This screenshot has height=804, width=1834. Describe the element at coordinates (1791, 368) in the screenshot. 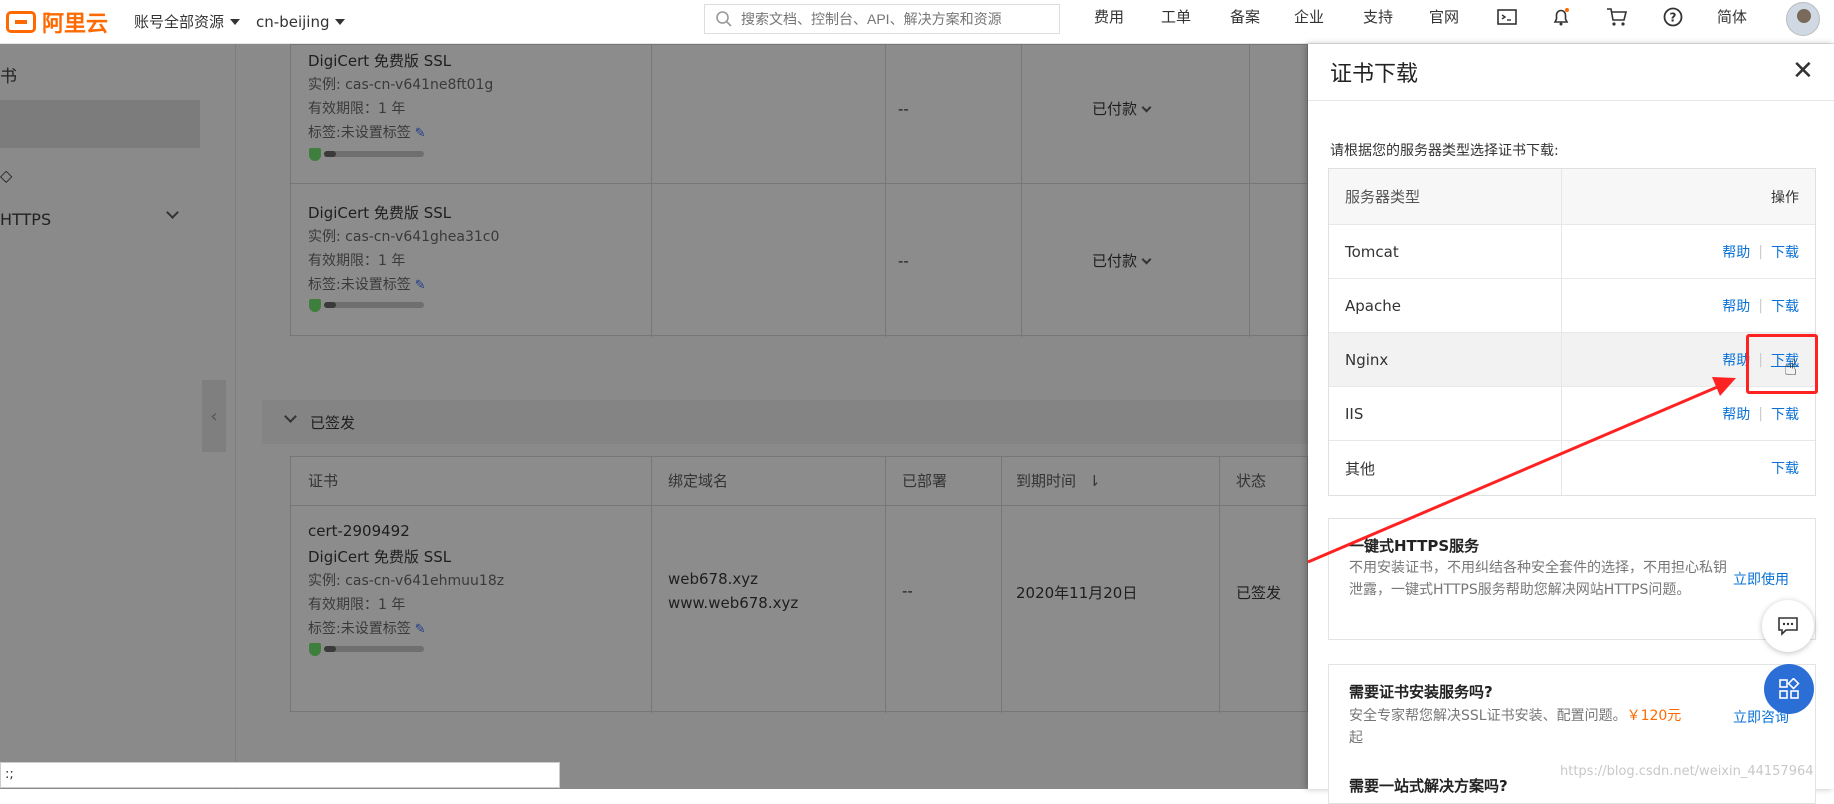

I see `hand-cursor-icon: ☝` at that location.